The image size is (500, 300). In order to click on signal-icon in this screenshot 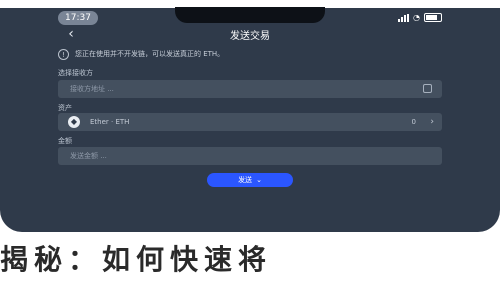, I will do `click(404, 17)`.